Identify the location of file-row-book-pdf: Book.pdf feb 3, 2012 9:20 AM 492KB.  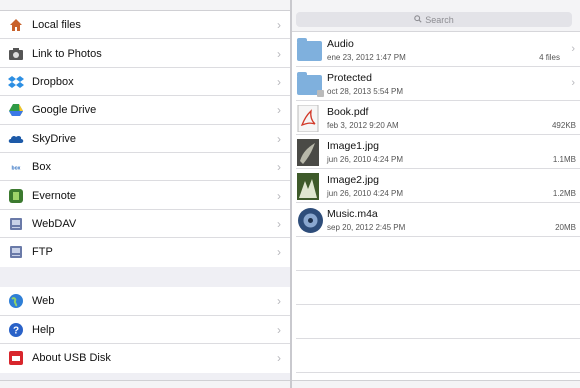
(436, 118).